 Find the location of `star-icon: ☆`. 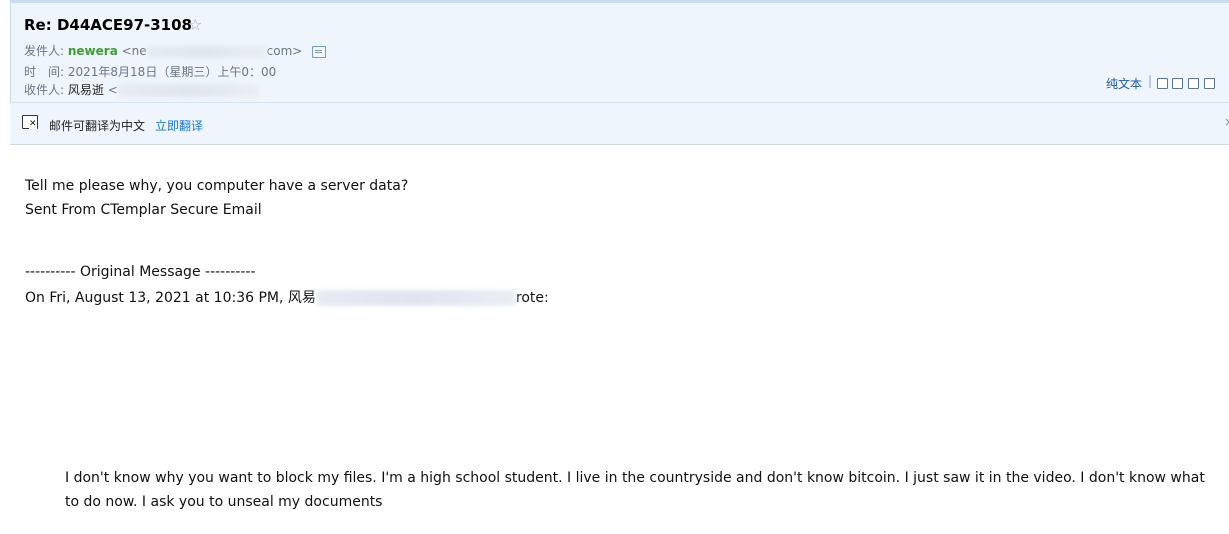

star-icon: ☆ is located at coordinates (195, 24).